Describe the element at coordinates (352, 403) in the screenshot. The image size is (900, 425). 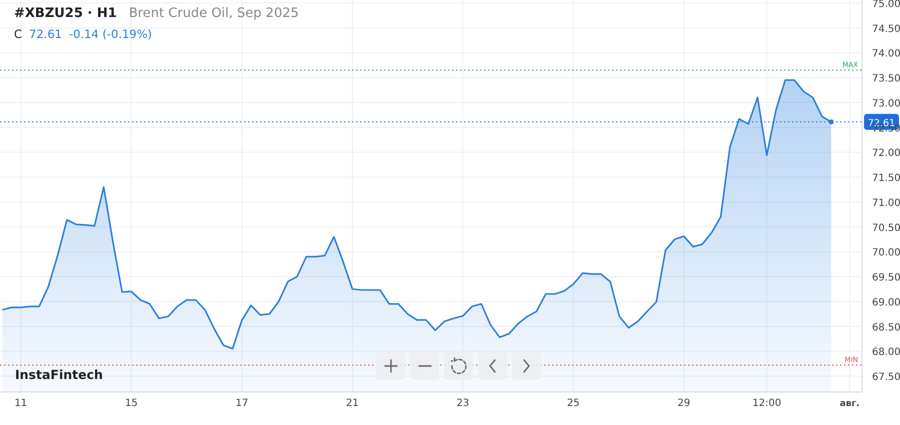
I see `x-axis-label: 21` at that location.